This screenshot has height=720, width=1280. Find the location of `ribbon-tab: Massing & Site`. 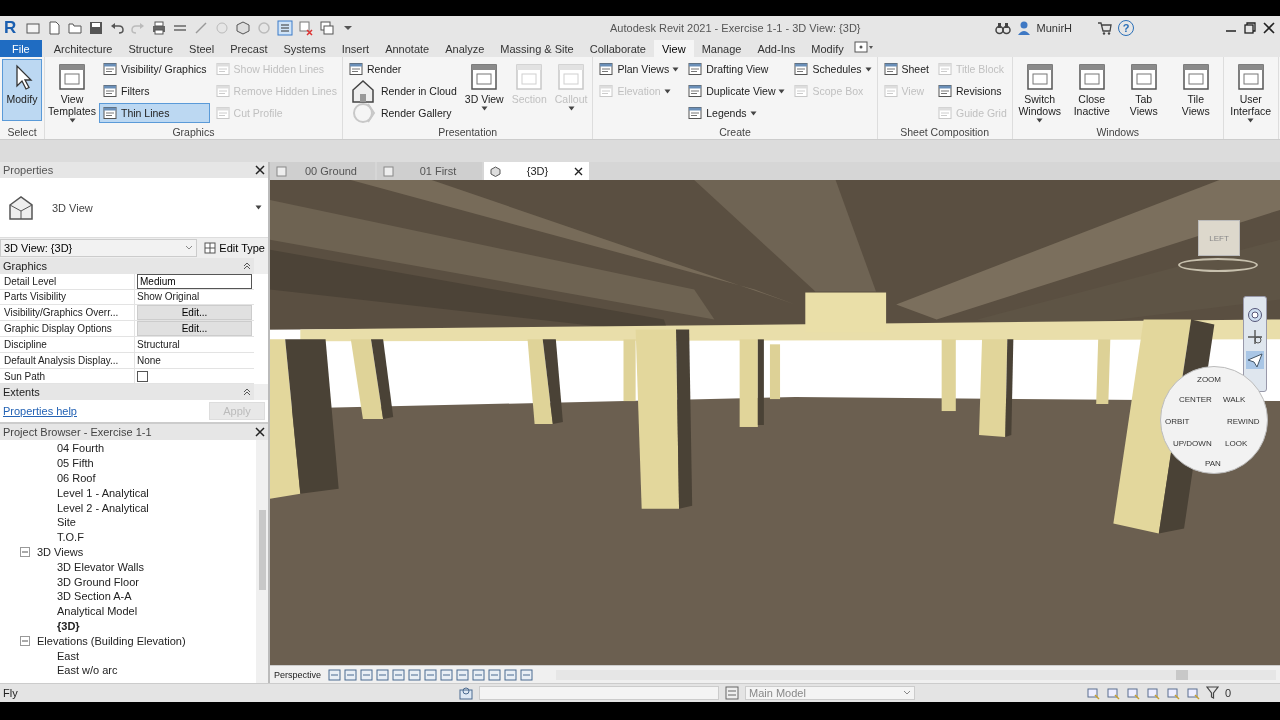

ribbon-tab: Massing & Site is located at coordinates (537, 48).